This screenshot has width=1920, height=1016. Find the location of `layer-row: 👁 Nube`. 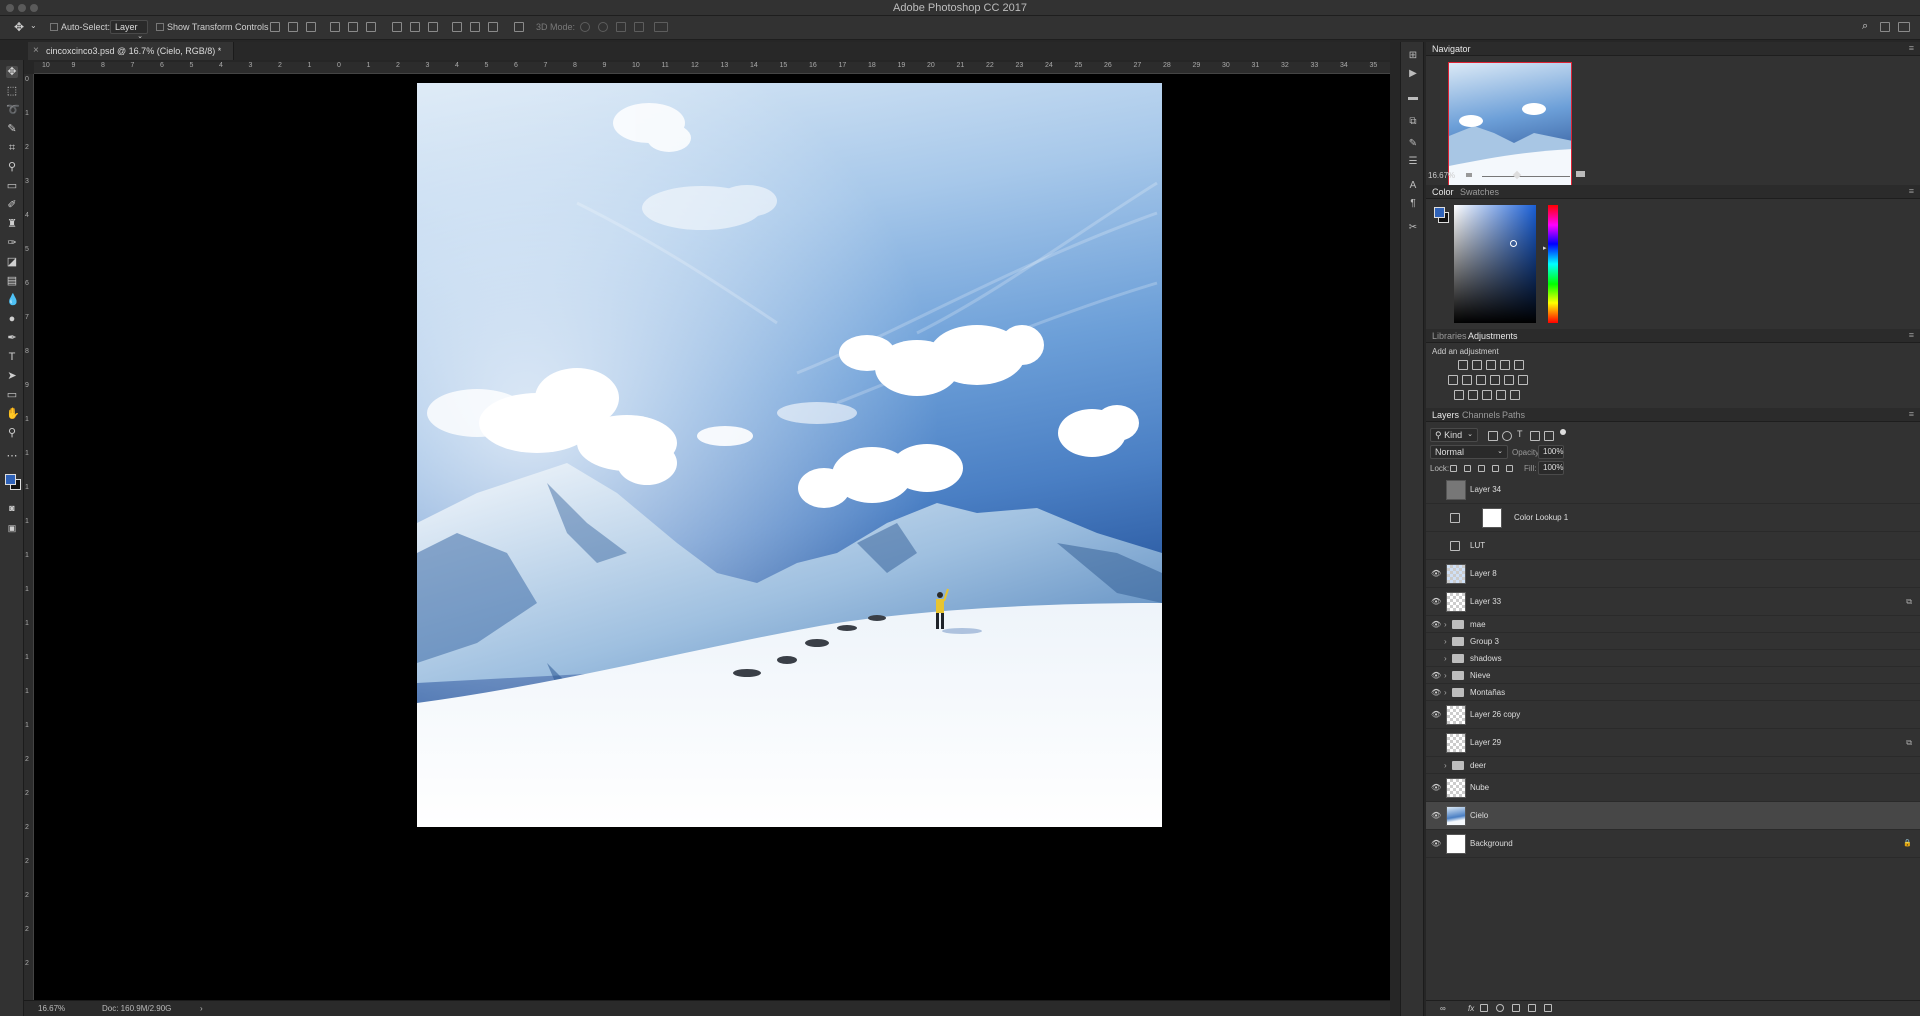

layer-row: 👁 Nube is located at coordinates (1673, 788).